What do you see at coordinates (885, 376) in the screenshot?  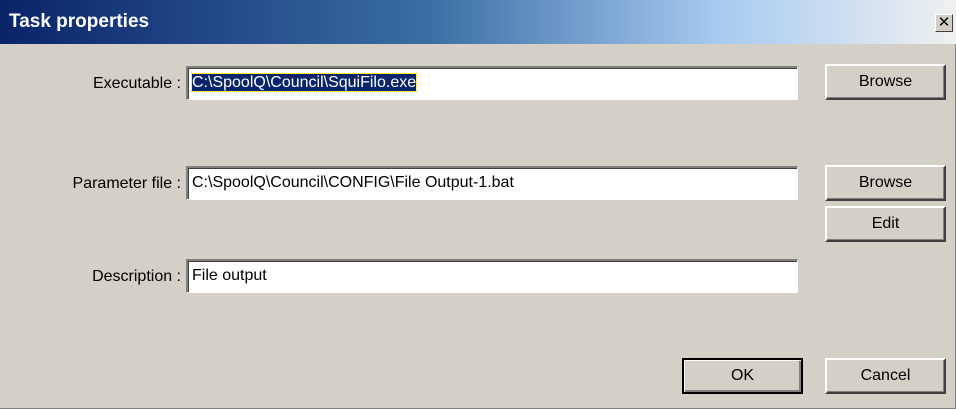 I see `cancel-button: Cancel` at bounding box center [885, 376].